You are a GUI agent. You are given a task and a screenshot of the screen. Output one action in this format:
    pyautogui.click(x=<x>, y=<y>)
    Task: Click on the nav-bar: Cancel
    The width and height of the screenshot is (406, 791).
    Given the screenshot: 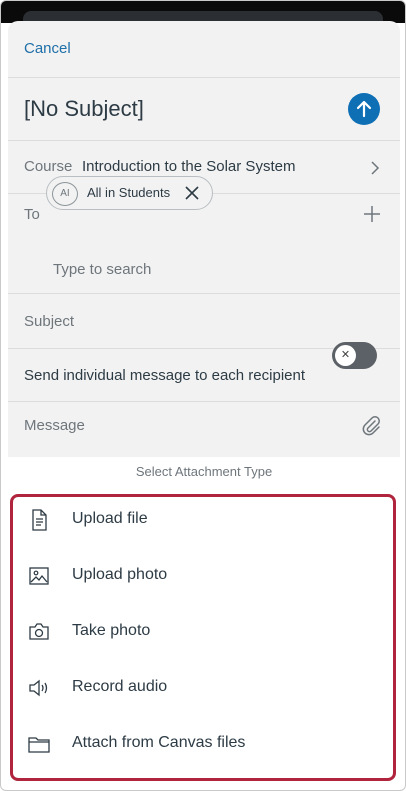 What is the action you would take?
    pyautogui.click(x=204, y=49)
    